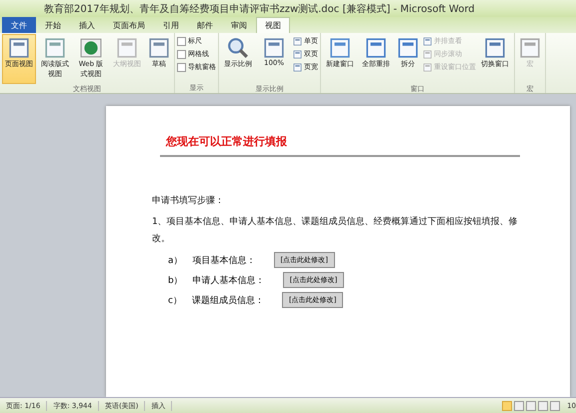 This screenshot has height=413, width=576. What do you see at coordinates (91, 48) in the screenshot?
I see `globe-icon` at bounding box center [91, 48].